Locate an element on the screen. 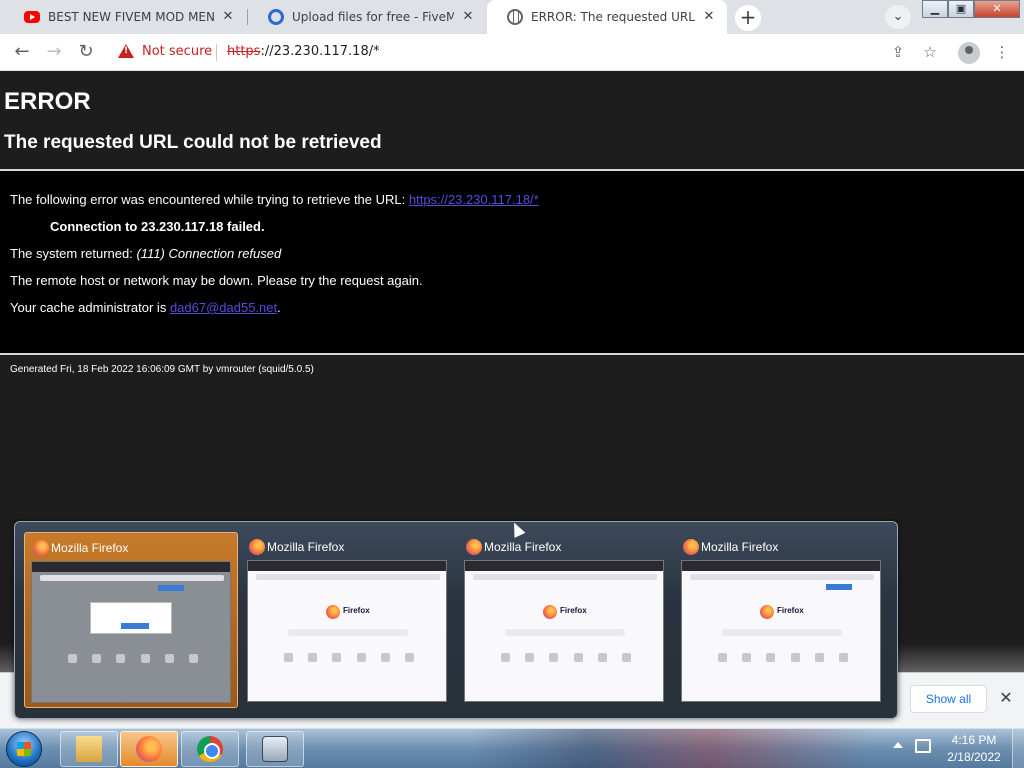 This screenshot has width=1024, height=768. taskbar-firefox is located at coordinates (149, 749).